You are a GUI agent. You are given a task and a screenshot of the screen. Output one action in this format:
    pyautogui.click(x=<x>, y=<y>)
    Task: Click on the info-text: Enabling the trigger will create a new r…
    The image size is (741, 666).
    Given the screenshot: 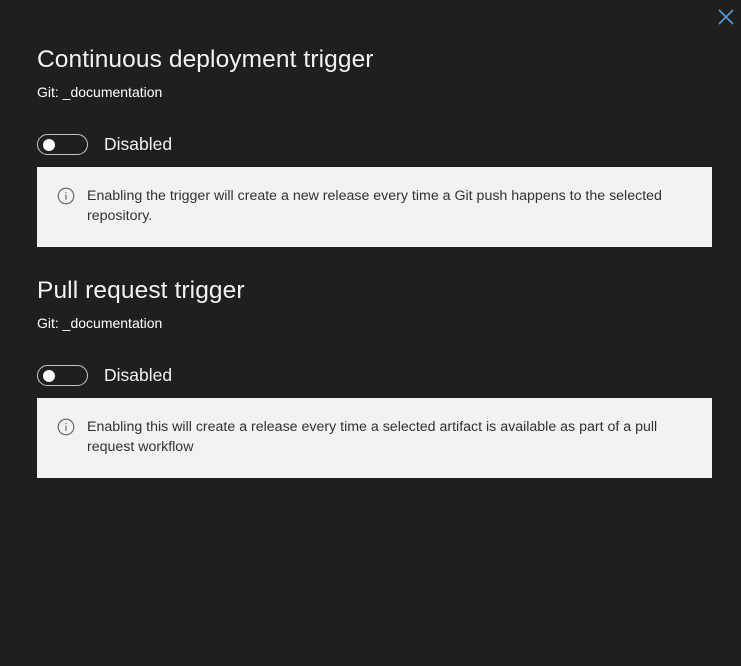 What is the action you would take?
    pyautogui.click(x=374, y=206)
    